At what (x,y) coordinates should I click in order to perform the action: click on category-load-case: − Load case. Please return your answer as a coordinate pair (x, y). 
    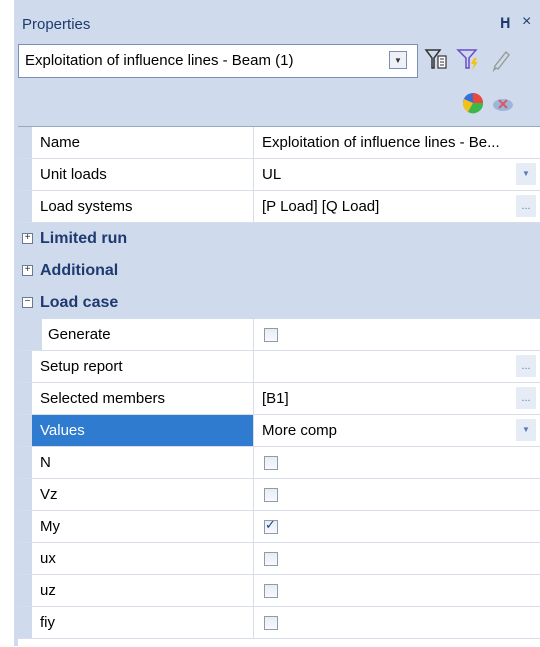
    Looking at the image, I should click on (279, 303).